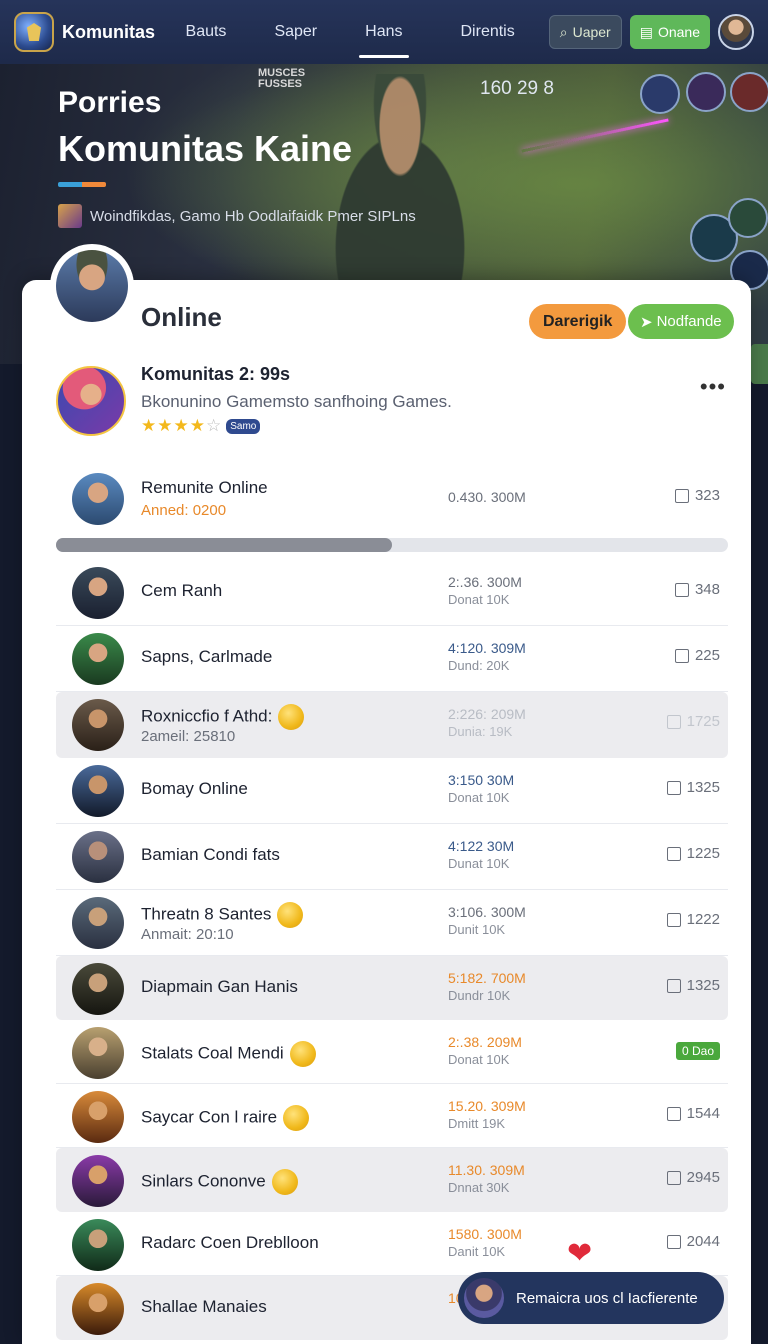  I want to click on toast-text: Remaicra uos cl Iacfierente, so click(607, 1298).